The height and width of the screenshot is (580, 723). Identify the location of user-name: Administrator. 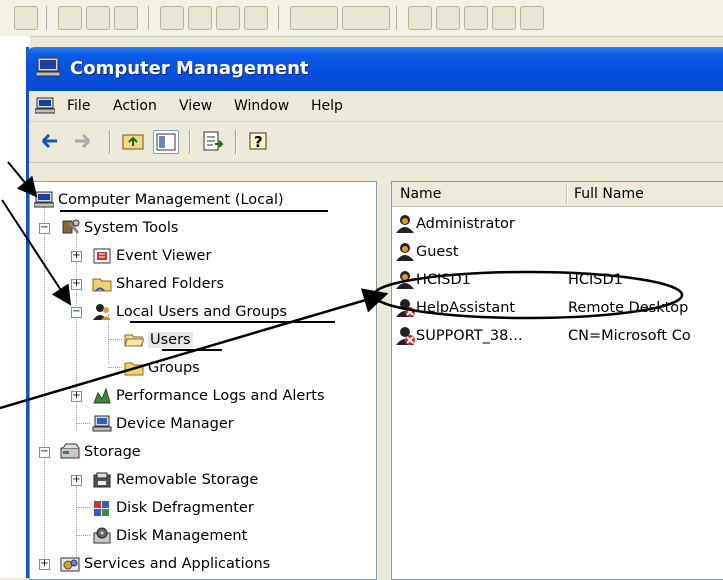
(465, 224).